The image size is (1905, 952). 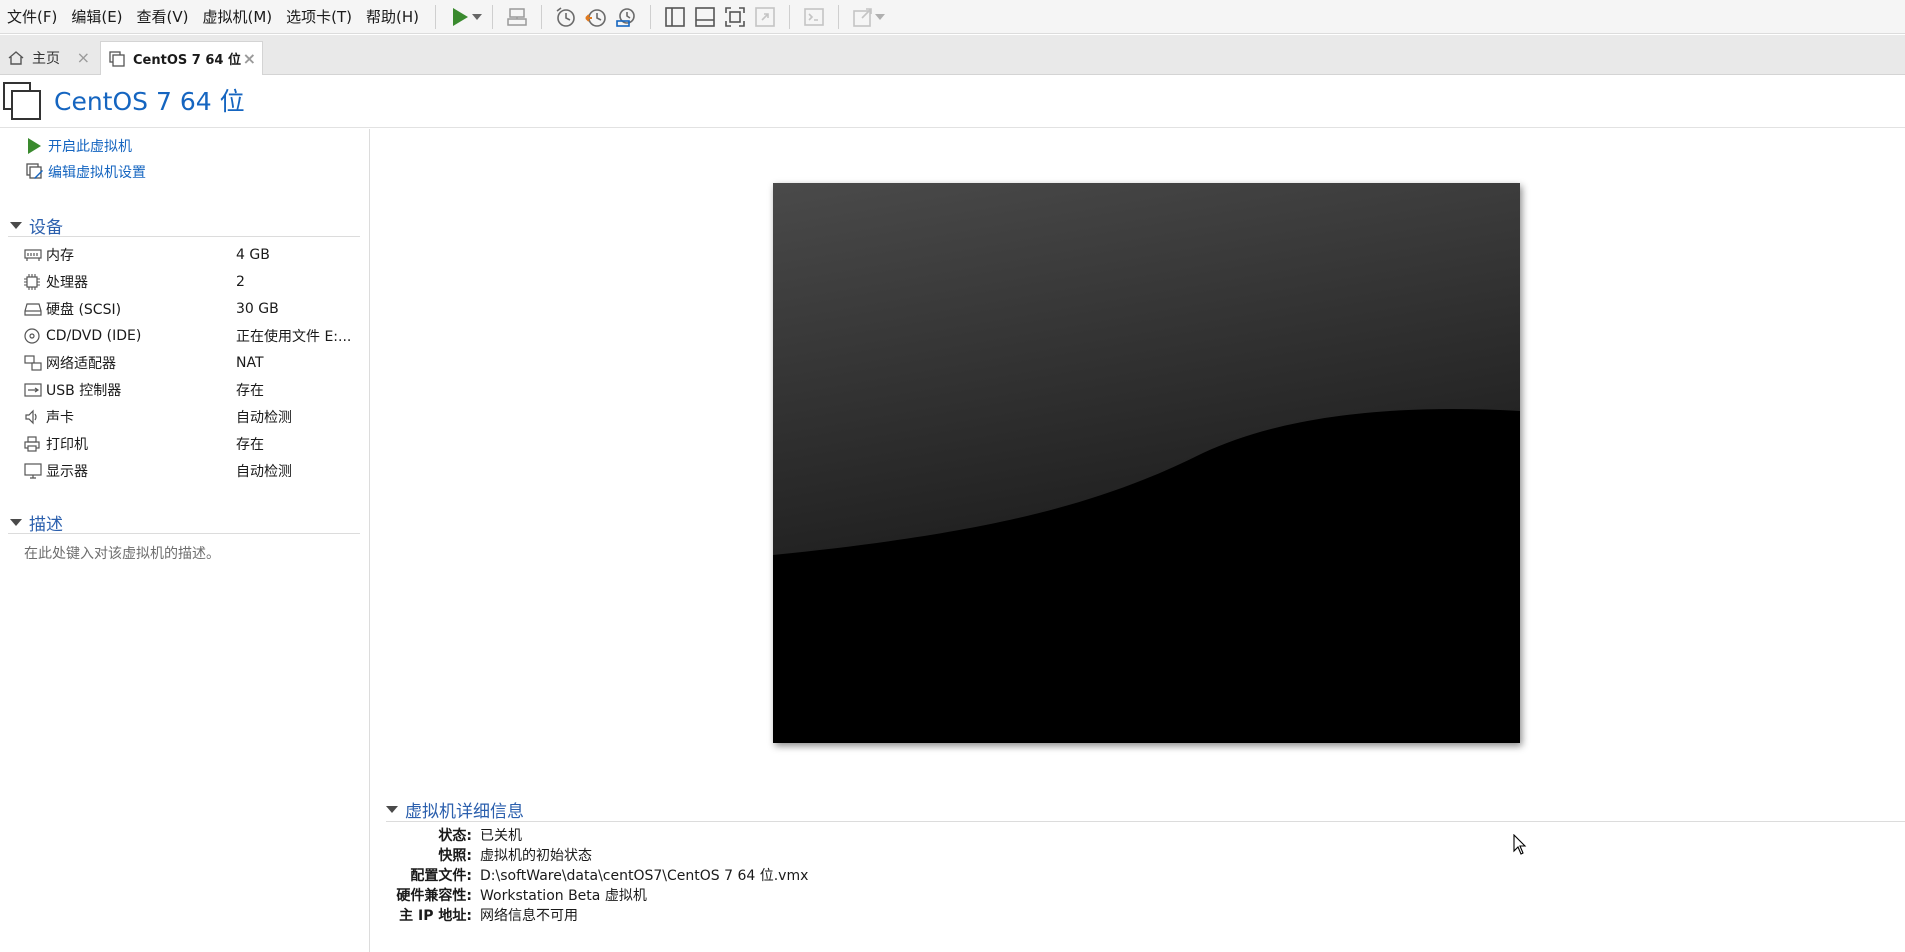 I want to click on menu-edit: 编辑(E), so click(x=96, y=17).